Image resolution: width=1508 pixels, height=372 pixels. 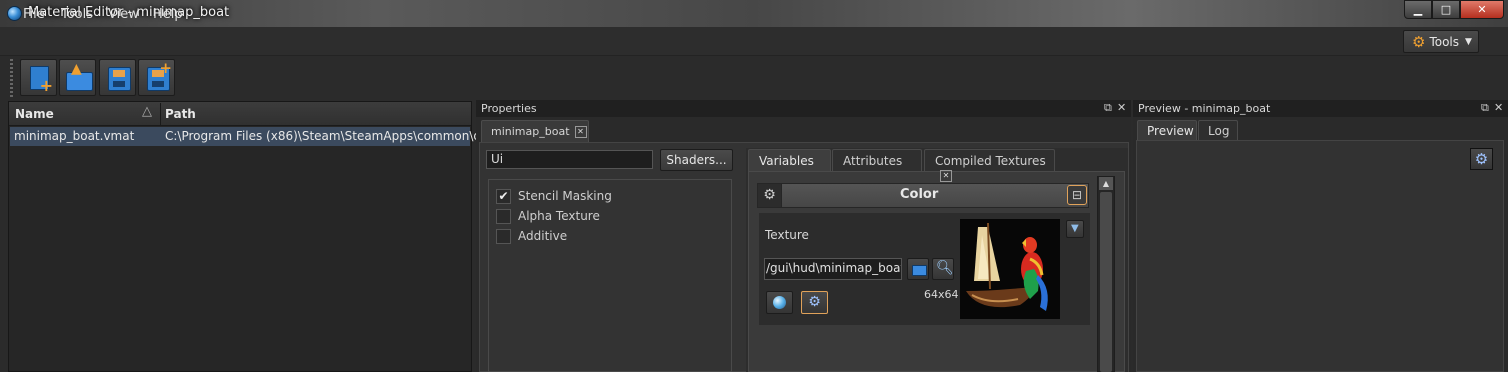 I want to click on texture-thumbnail, so click(x=1010, y=269).